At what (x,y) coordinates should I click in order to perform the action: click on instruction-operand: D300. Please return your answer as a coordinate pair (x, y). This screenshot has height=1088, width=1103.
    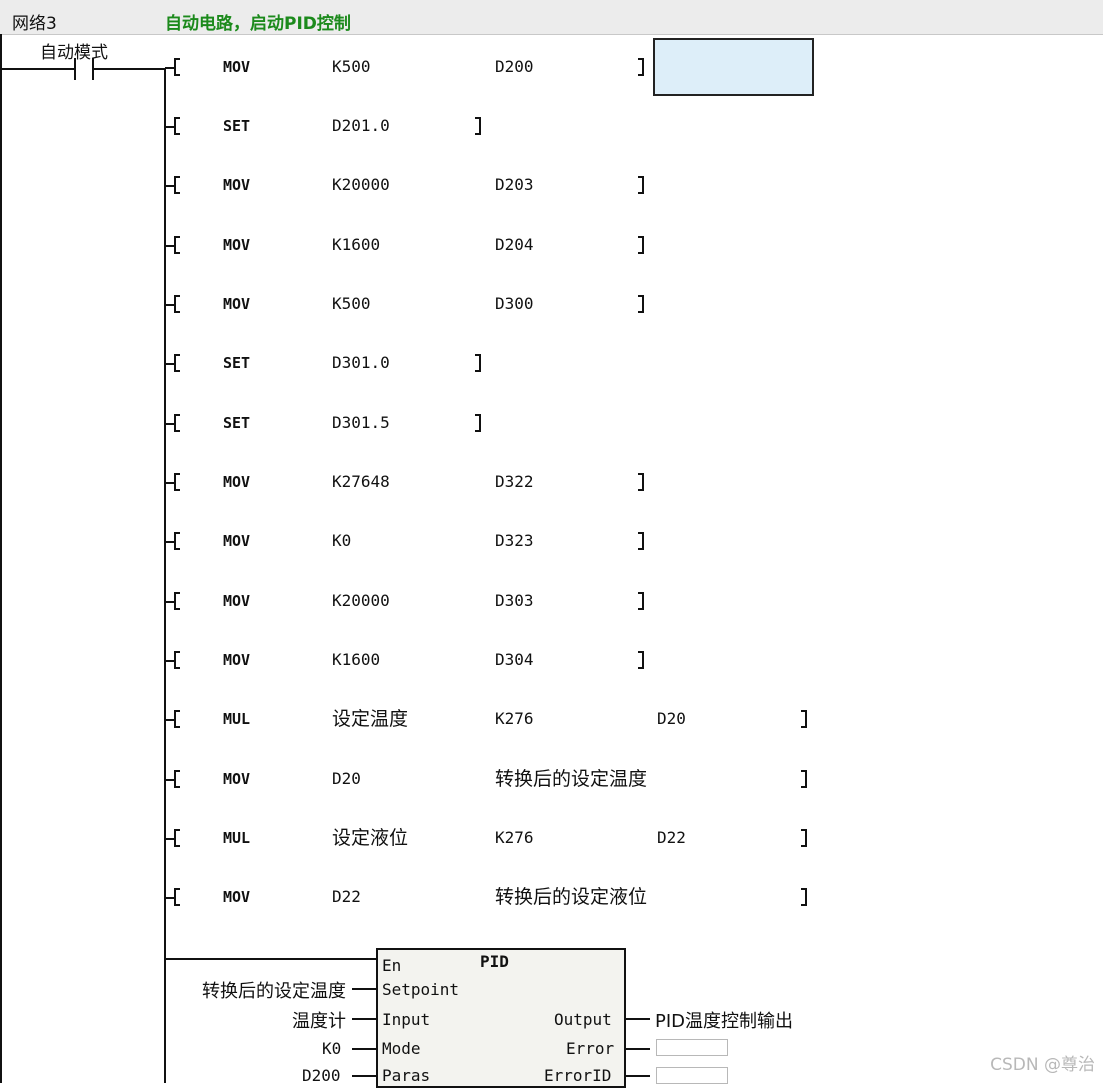
    Looking at the image, I should click on (514, 304).